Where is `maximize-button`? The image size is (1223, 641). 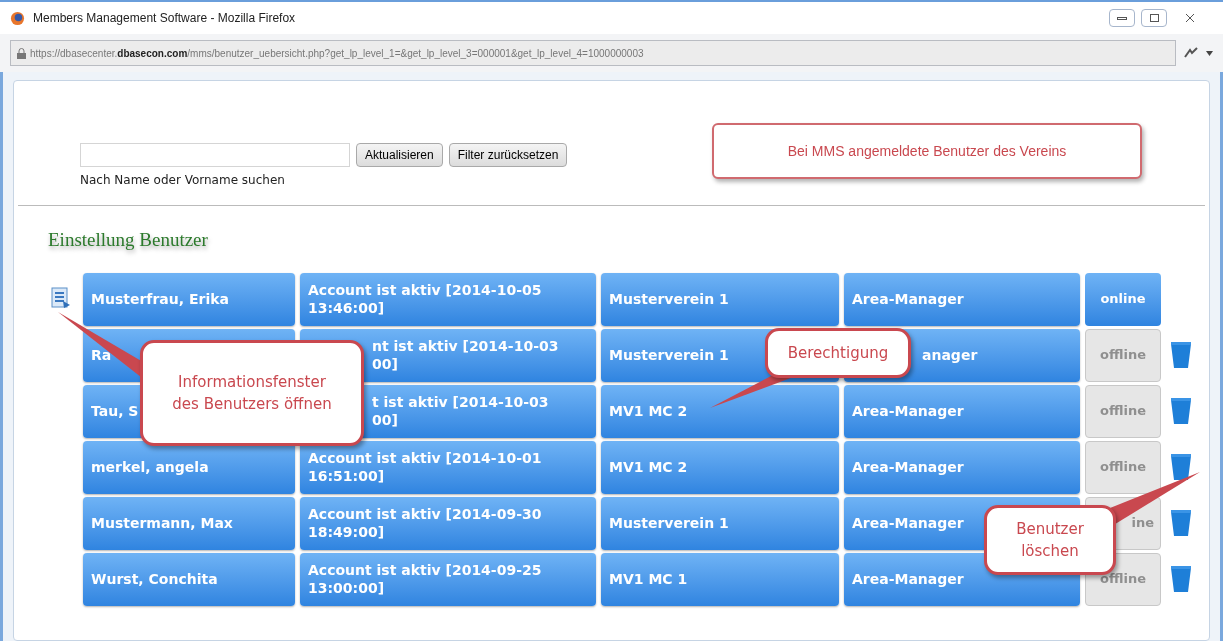
maximize-button is located at coordinates (1154, 18).